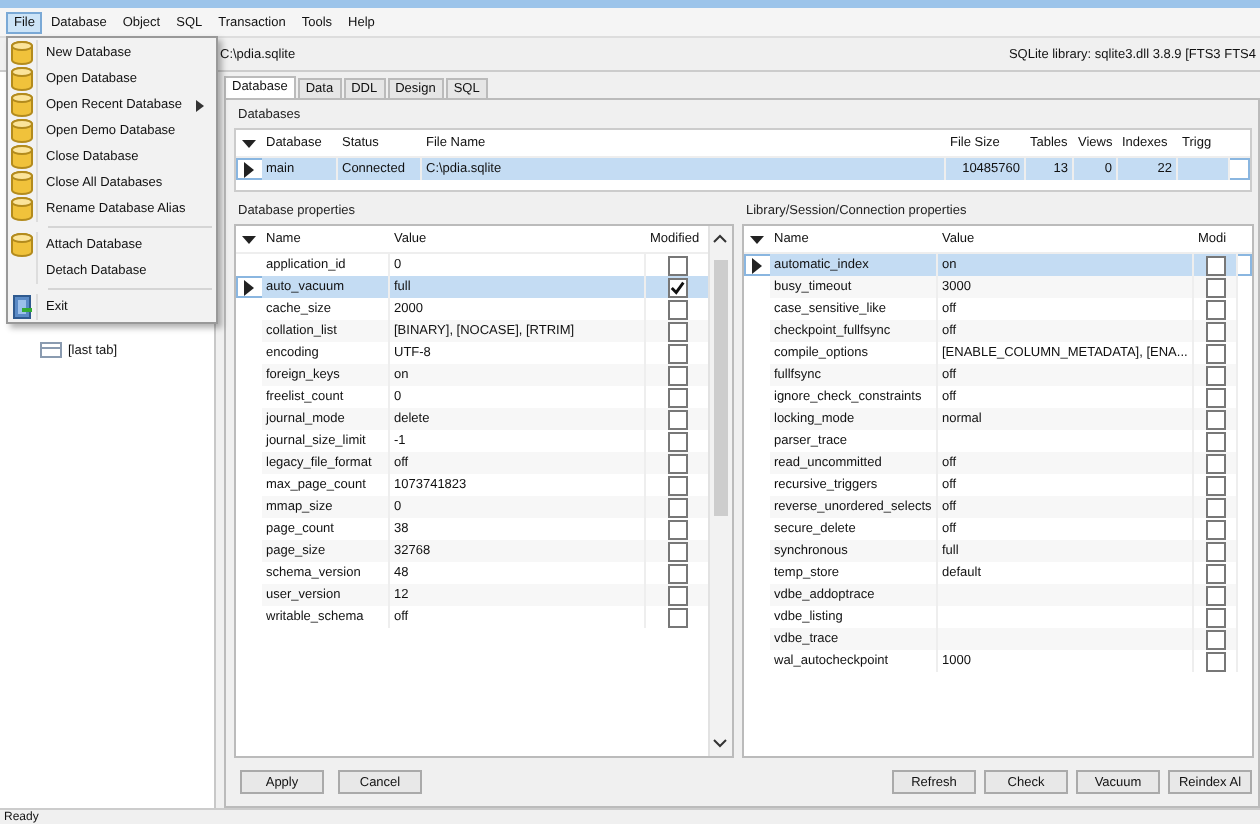 The width and height of the screenshot is (1260, 824). Describe the element at coordinates (721, 388) in the screenshot. I see `scroll-thumb` at that location.